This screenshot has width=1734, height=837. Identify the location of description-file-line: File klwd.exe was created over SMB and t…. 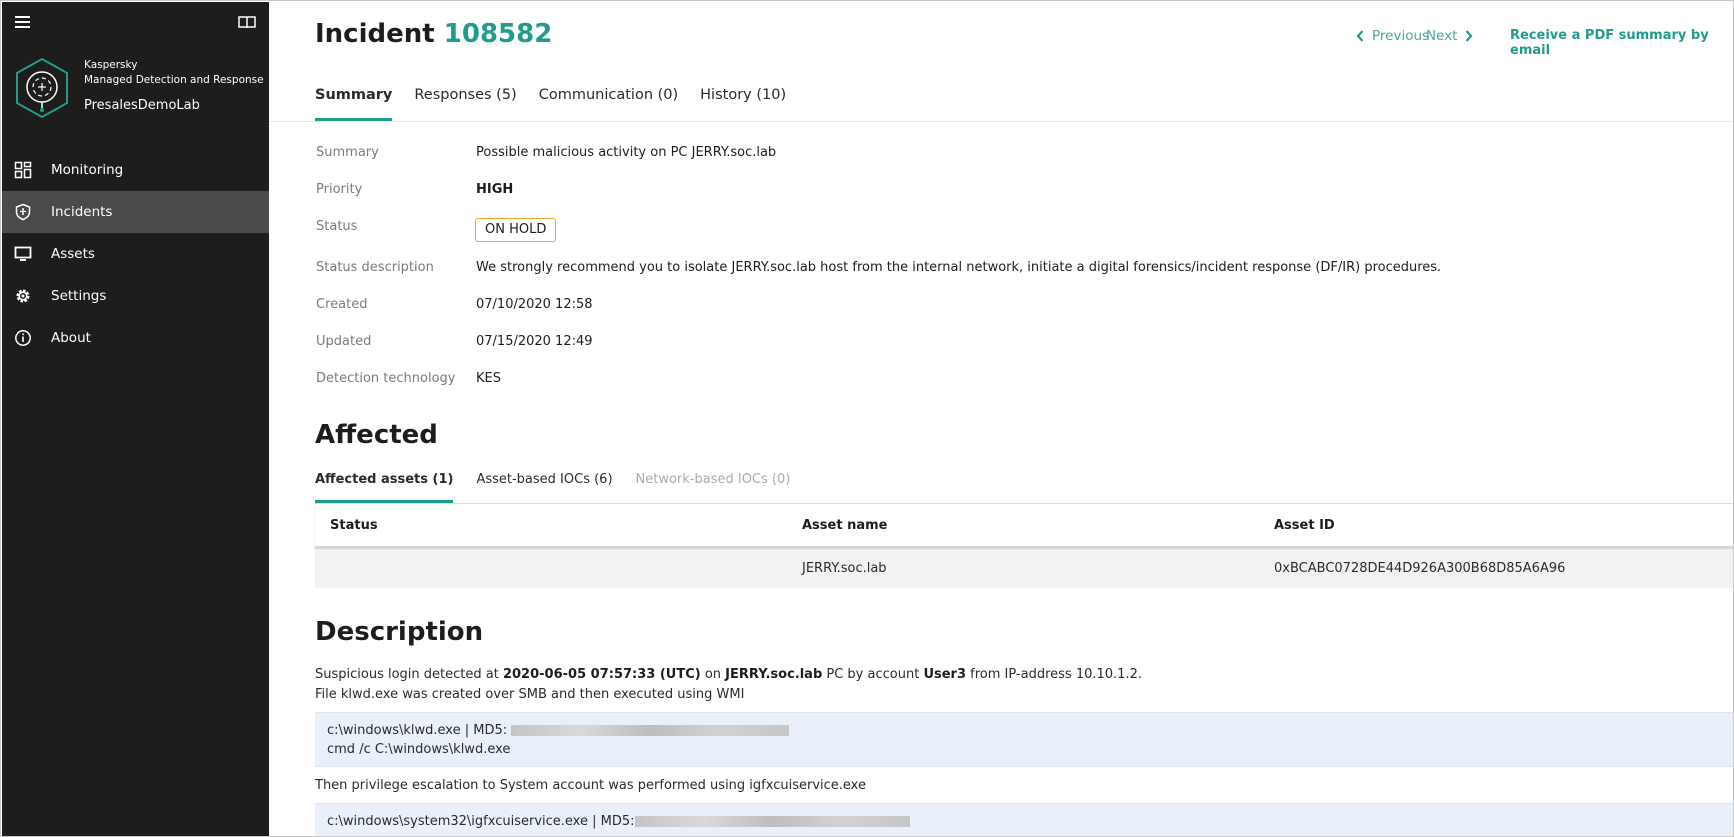
(530, 694).